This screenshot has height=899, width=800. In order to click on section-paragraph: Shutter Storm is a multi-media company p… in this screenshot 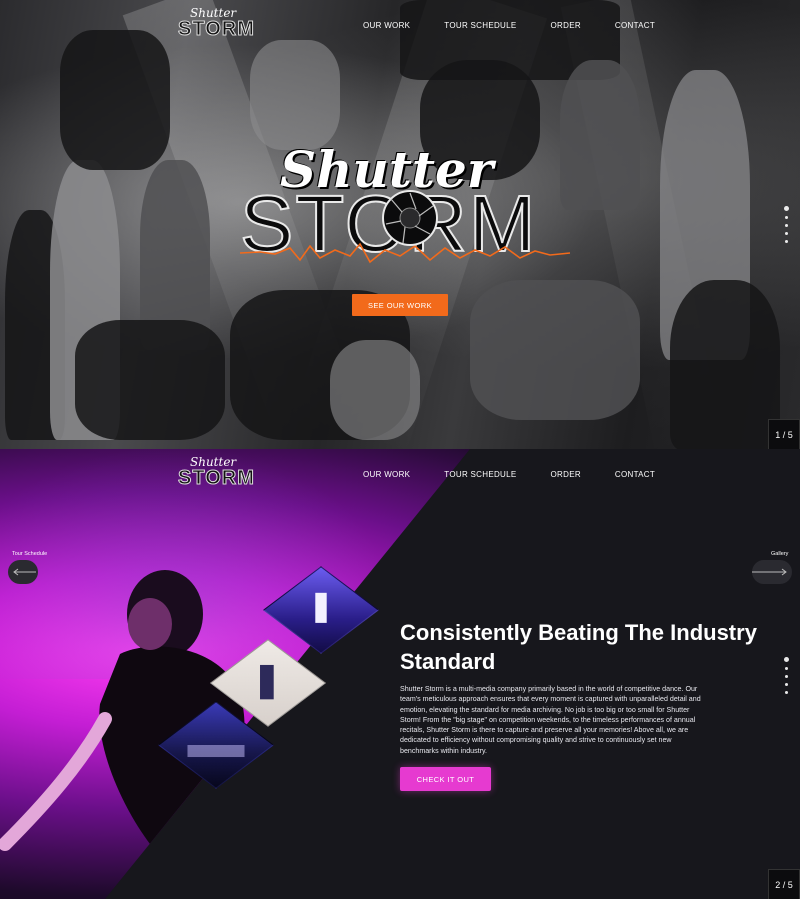, I will do `click(550, 720)`.